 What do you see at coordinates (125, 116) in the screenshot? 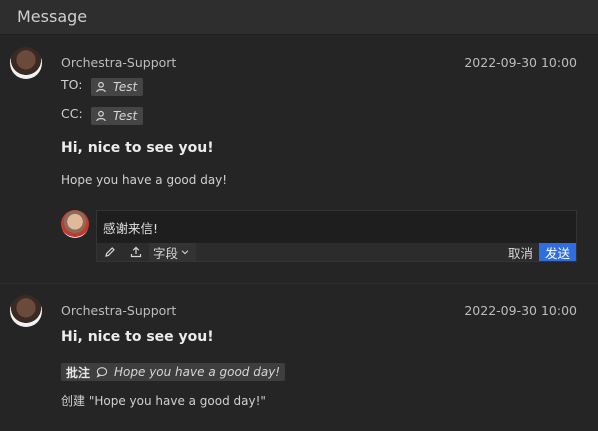
I see `cc-recipient-name: Test` at bounding box center [125, 116].